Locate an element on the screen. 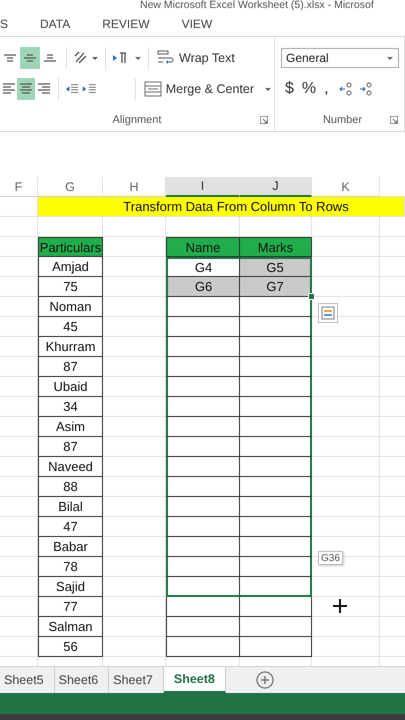 This screenshot has height=720, width=405. table-cell: Amjad is located at coordinates (70, 267).